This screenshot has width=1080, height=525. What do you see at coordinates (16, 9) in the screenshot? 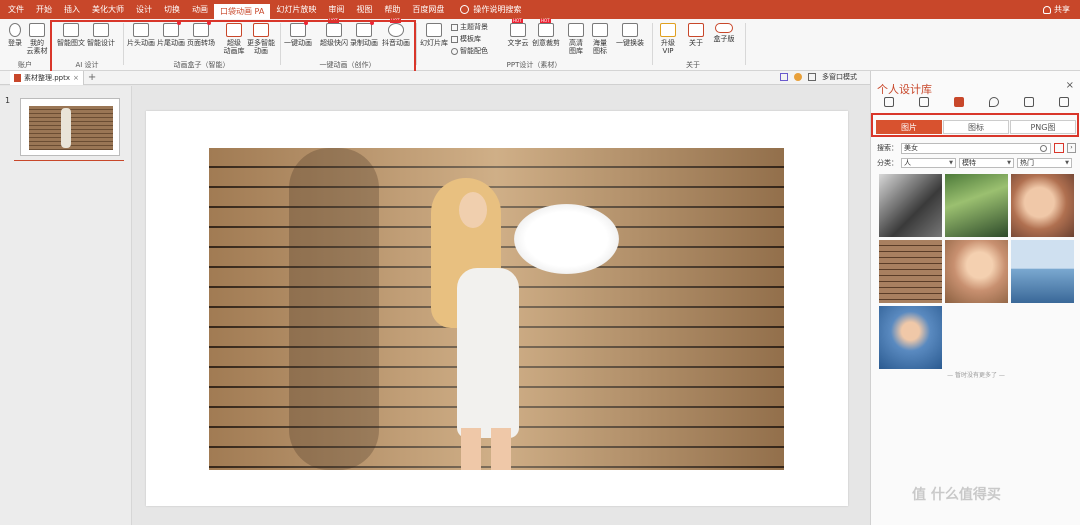
I see `menu-file: 文件` at bounding box center [16, 9].